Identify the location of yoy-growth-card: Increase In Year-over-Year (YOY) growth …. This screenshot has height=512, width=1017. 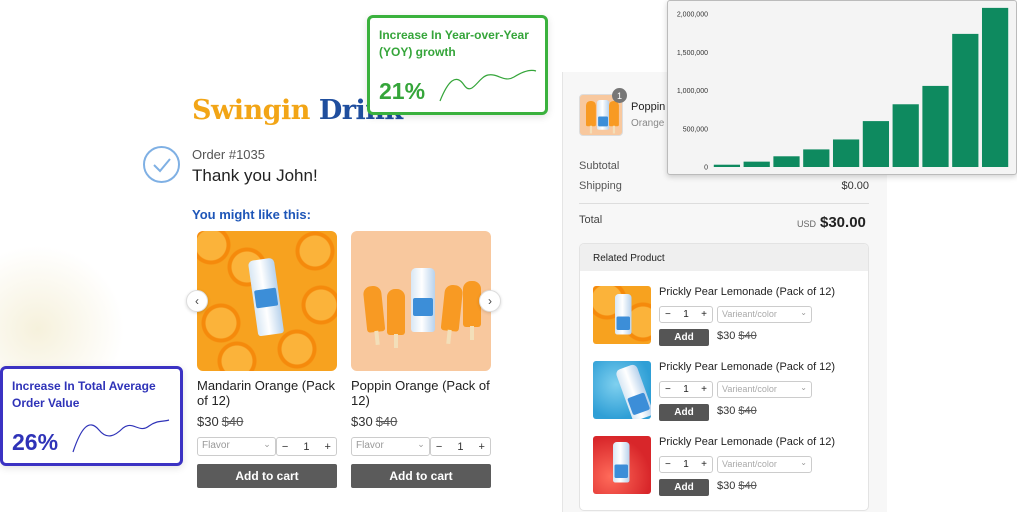
(457, 65).